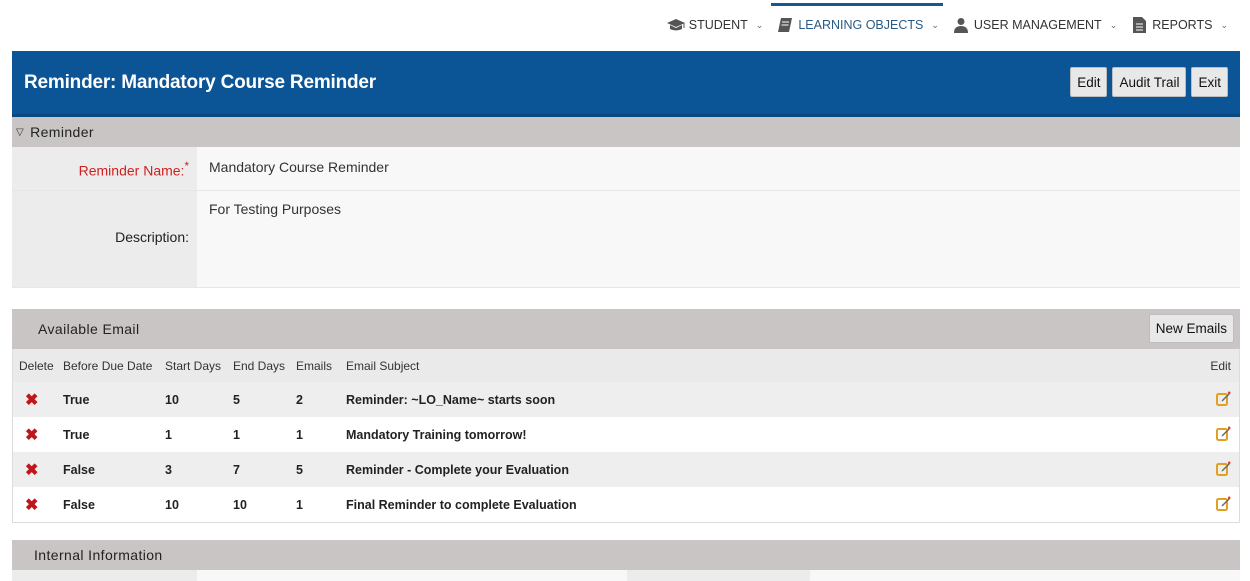 Image resolution: width=1250 pixels, height=581 pixels. I want to click on nav-user-management-label: USER MANAGEMENT, so click(1037, 25).